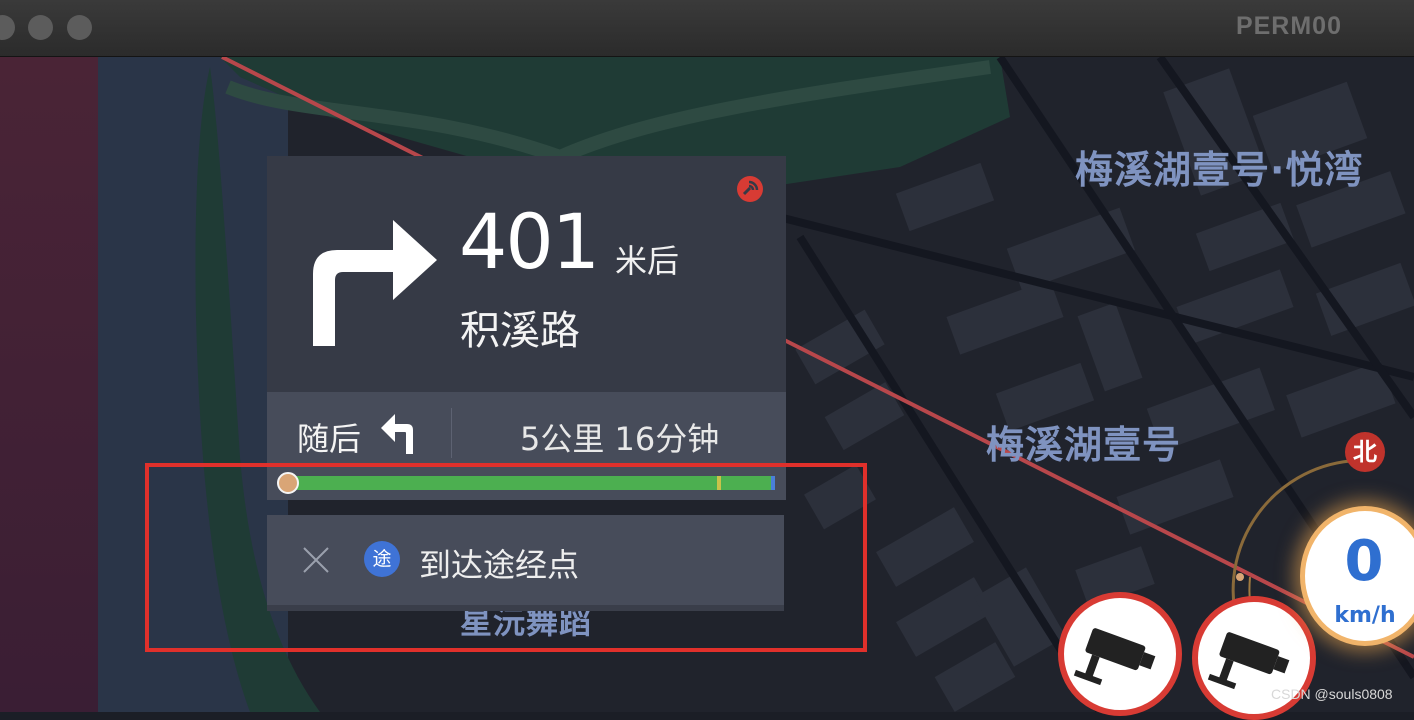  I want to click on speed-unit: km/h, so click(1365, 615).